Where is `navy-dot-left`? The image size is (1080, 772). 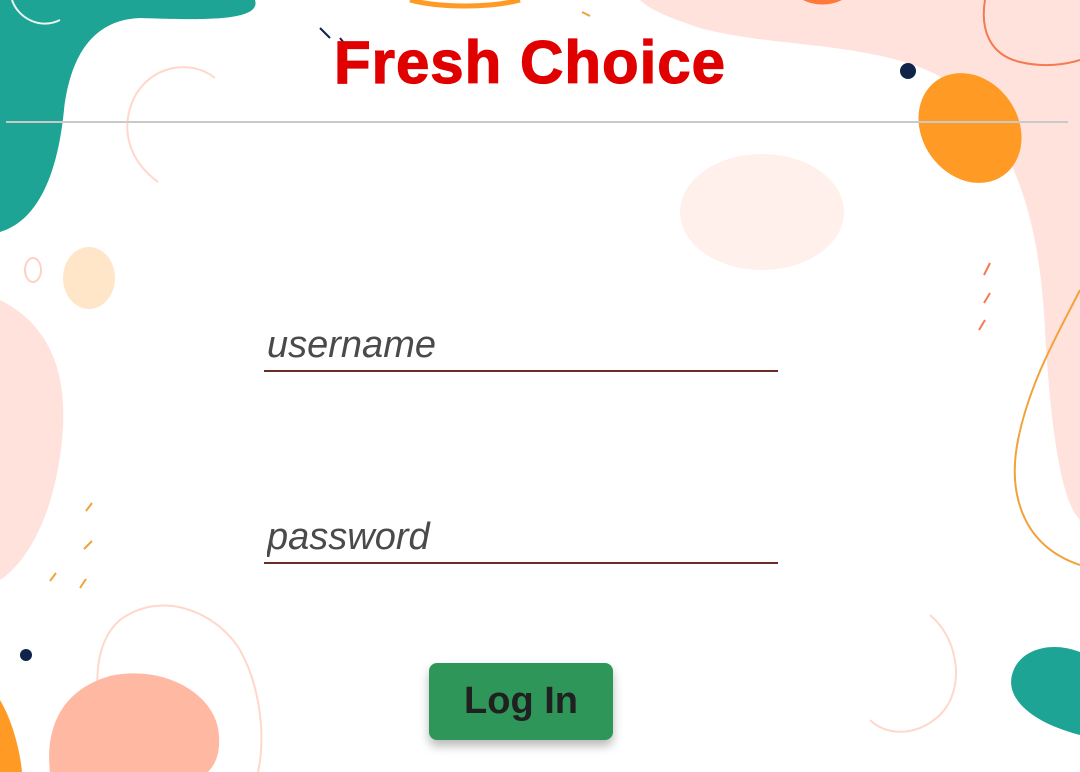 navy-dot-left is located at coordinates (26, 655).